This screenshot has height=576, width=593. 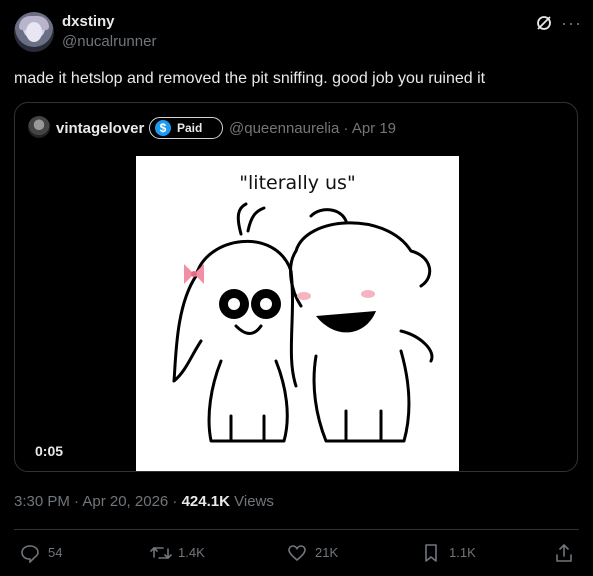 What do you see at coordinates (39, 127) in the screenshot?
I see `quoted-avatar` at bounding box center [39, 127].